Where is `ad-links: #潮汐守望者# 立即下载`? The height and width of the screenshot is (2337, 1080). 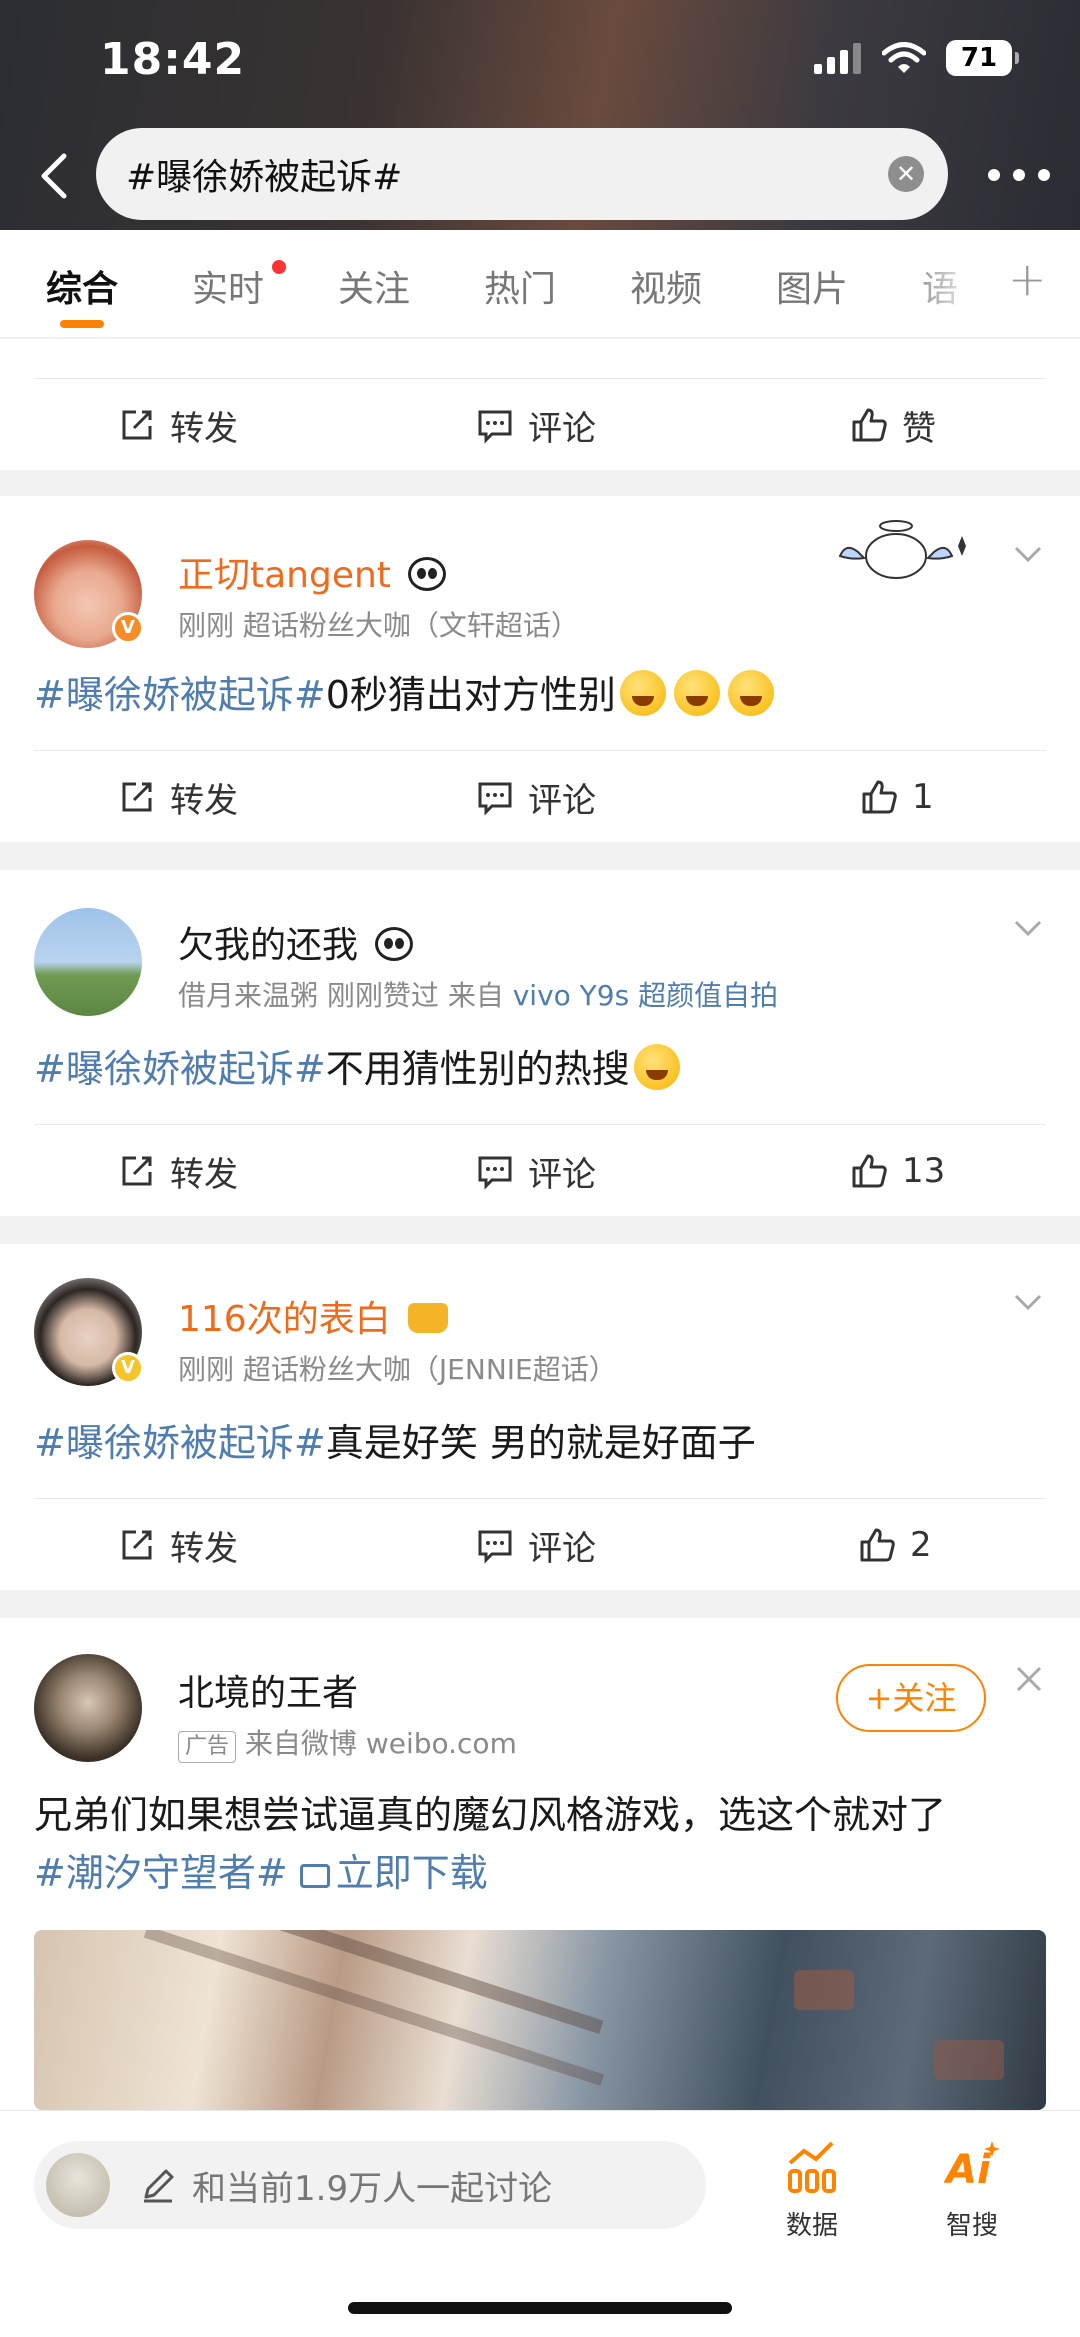
ad-links: #潮汐守望者# 立即下载 is located at coordinates (540, 1873).